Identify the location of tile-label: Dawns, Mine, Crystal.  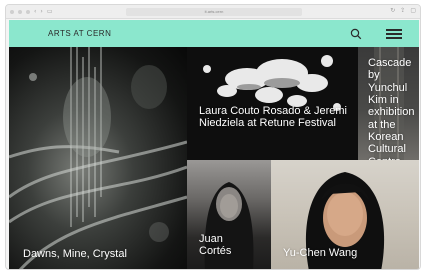
(75, 254).